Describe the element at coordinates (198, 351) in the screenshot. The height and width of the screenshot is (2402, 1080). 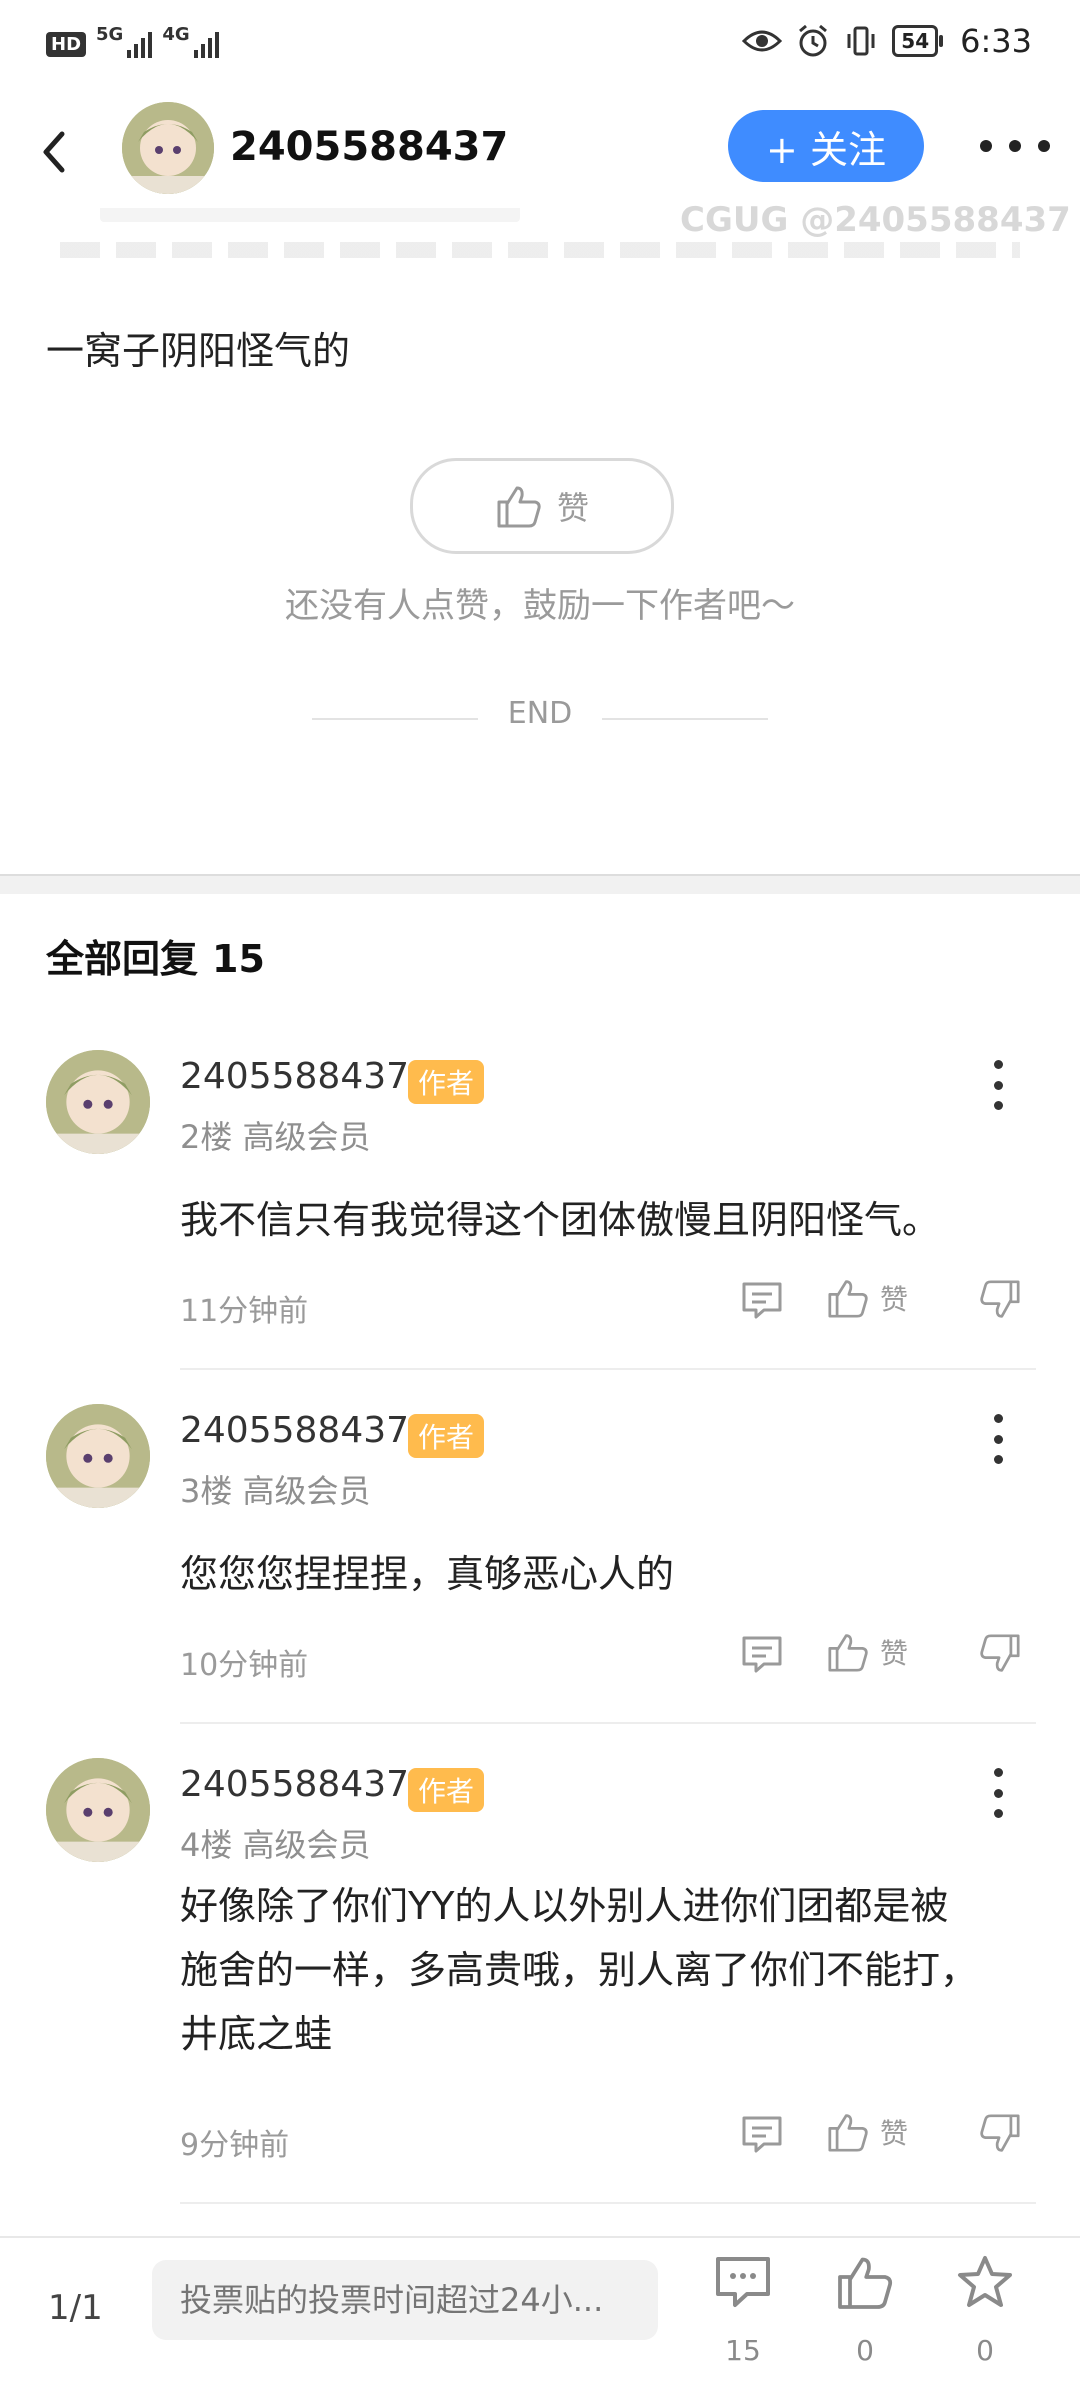
I see `post-text: 一窝子阴阳怪气的` at that location.